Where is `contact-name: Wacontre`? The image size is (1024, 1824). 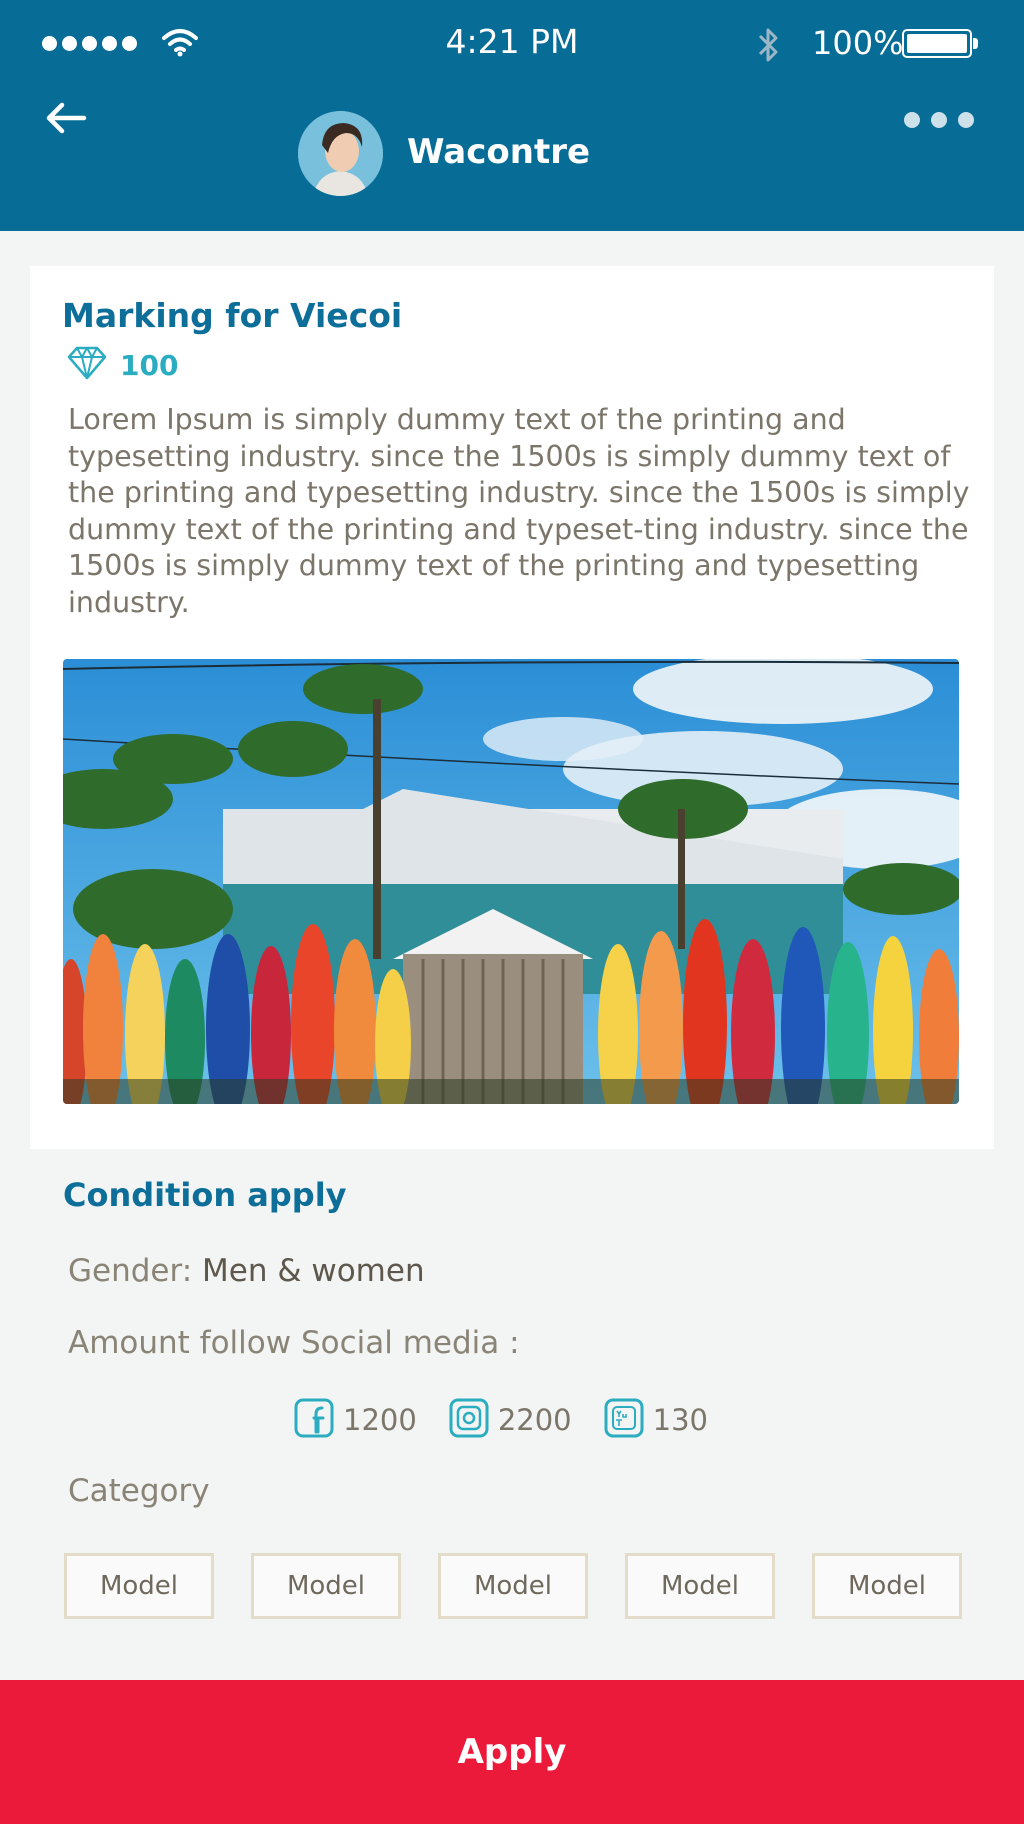
contact-name: Wacontre is located at coordinates (499, 152).